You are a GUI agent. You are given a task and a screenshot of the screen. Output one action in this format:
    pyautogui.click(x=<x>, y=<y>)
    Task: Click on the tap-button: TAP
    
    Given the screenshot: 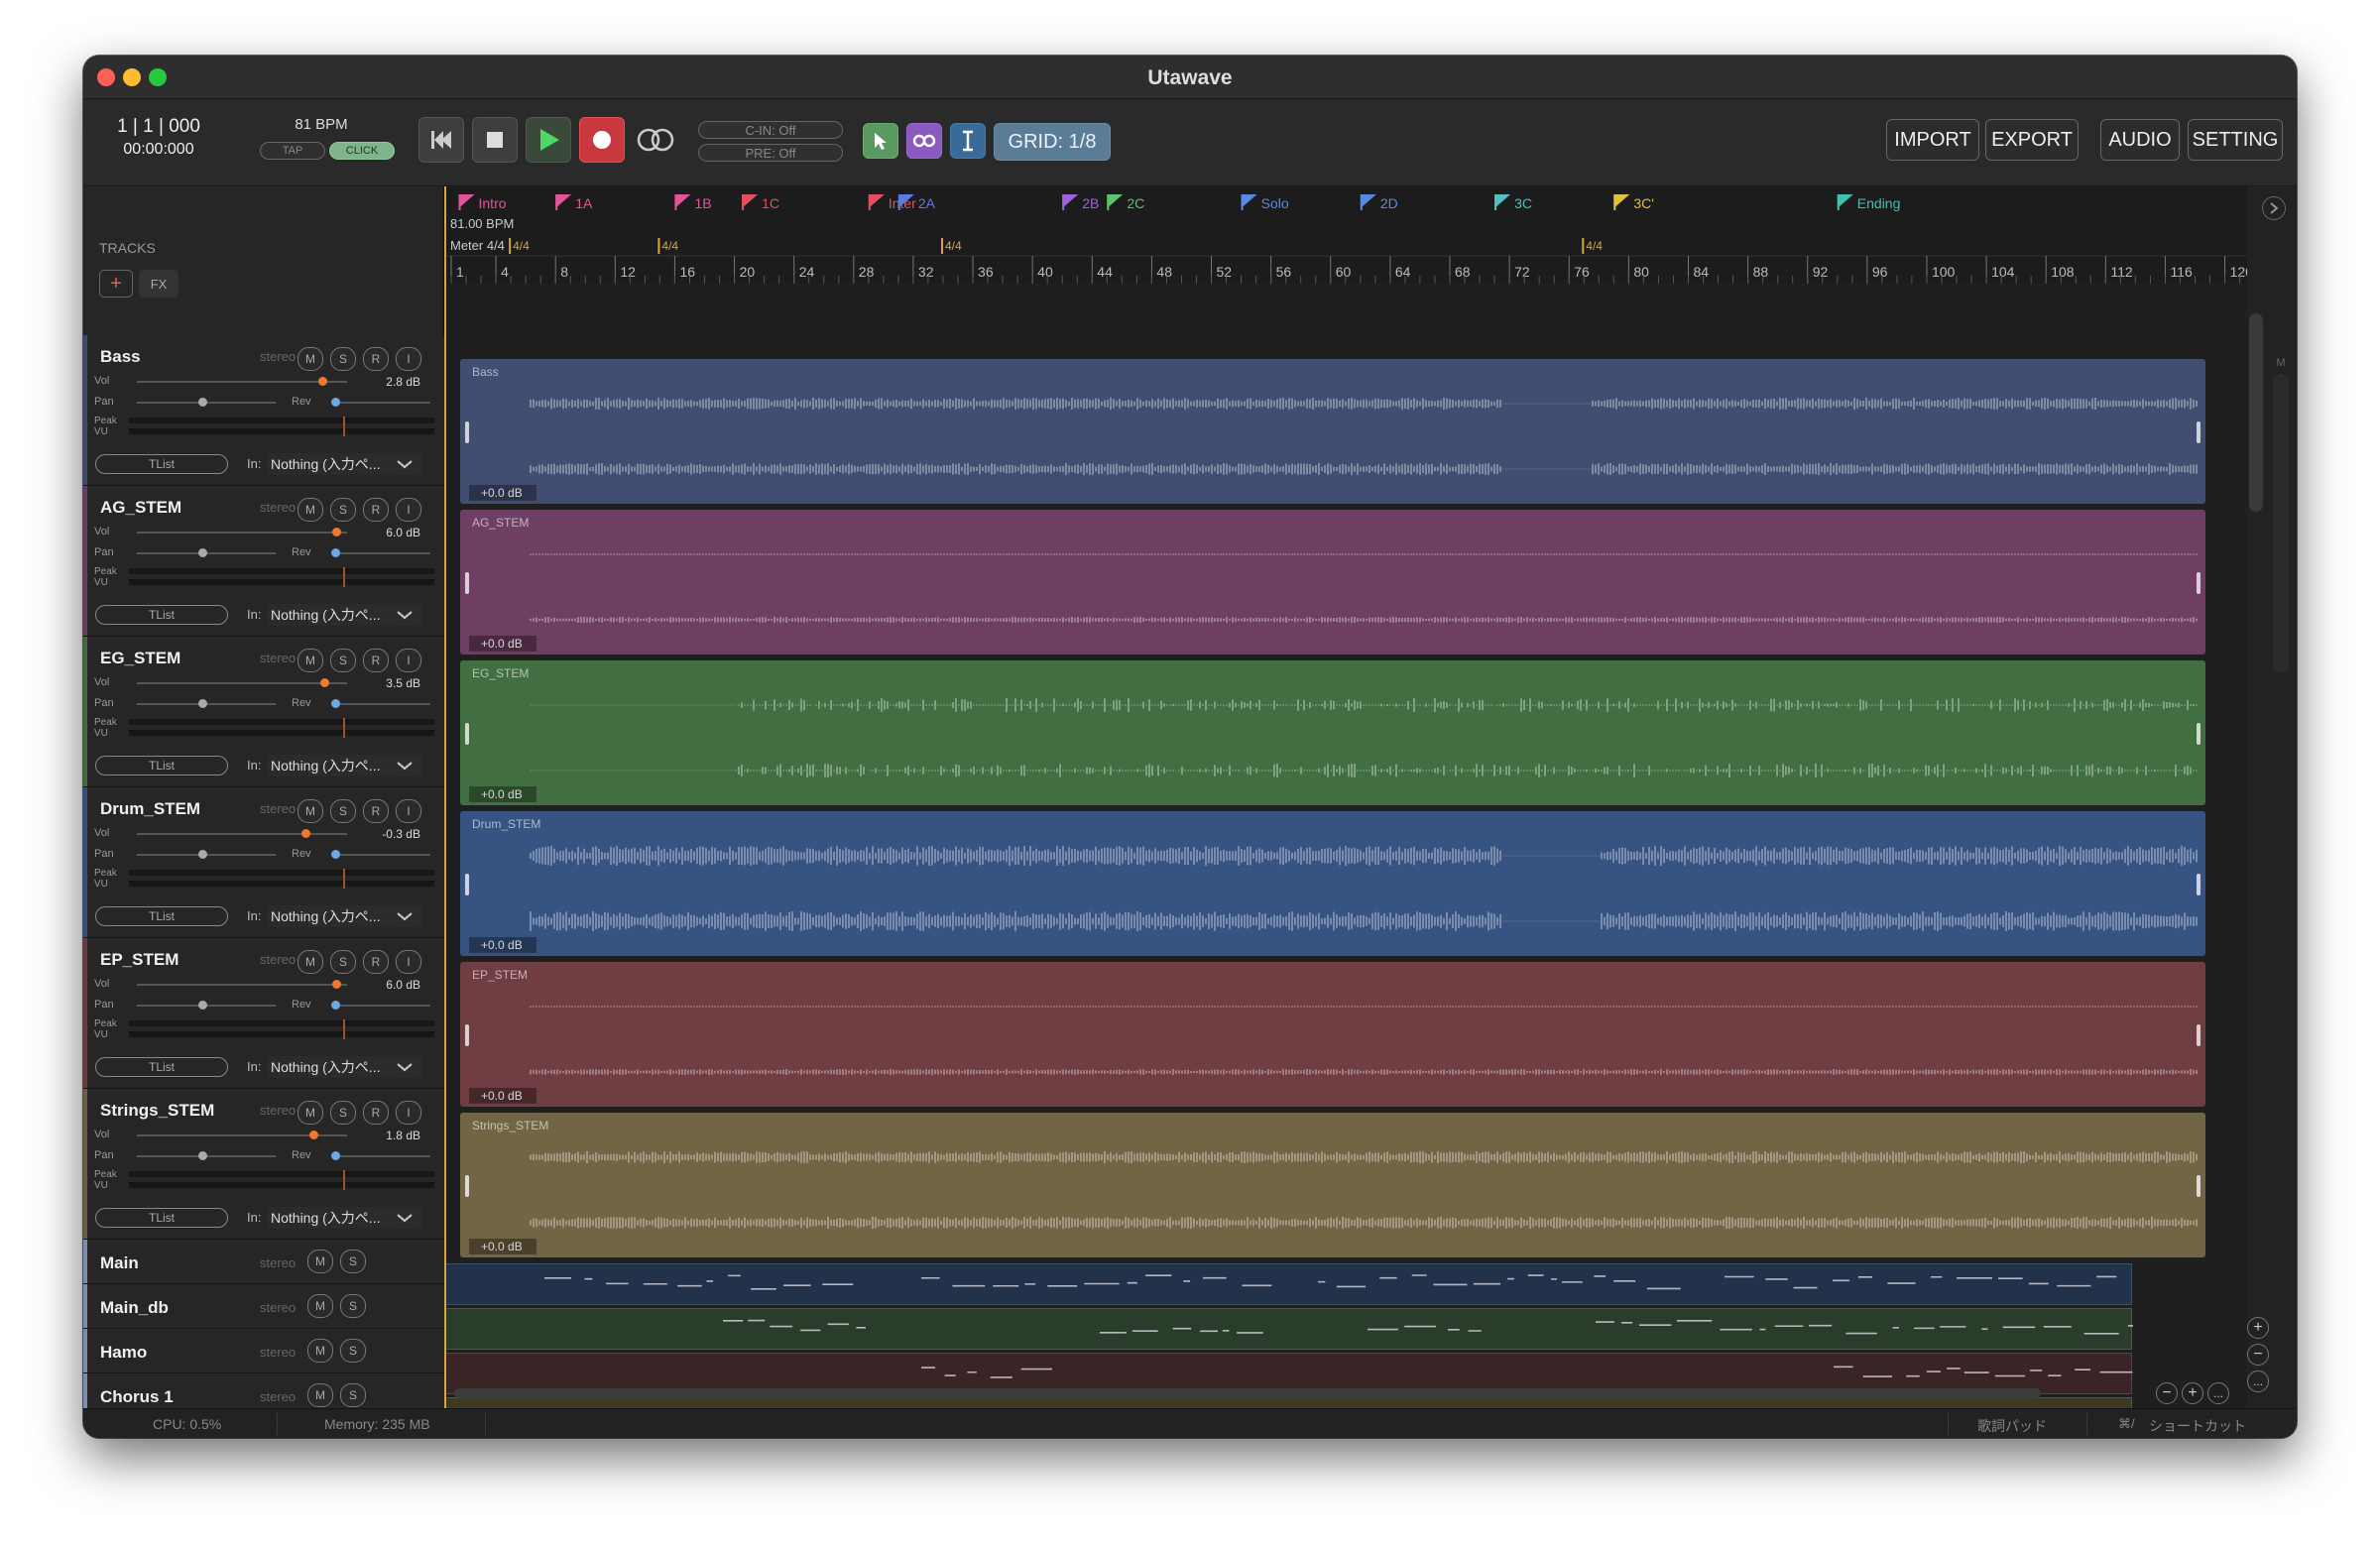 What is the action you would take?
    pyautogui.click(x=292, y=151)
    